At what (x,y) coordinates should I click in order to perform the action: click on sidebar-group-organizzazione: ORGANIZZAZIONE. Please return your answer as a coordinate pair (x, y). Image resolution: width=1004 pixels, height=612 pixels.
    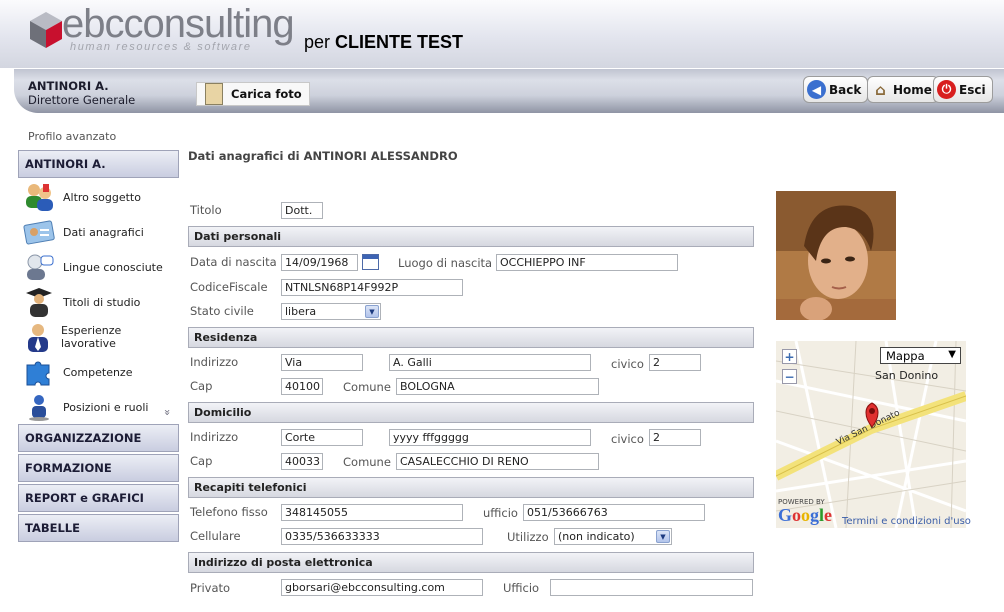
    Looking at the image, I should click on (98, 438).